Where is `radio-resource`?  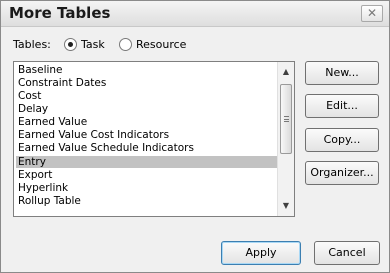
radio-resource is located at coordinates (125, 44).